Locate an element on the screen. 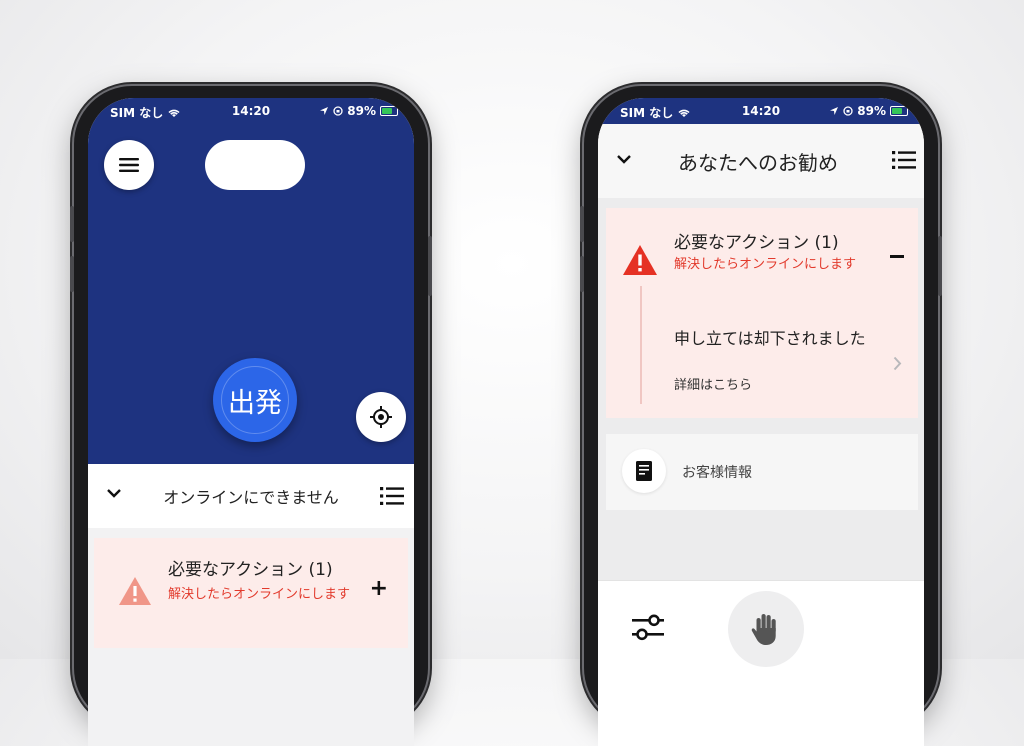 The height and width of the screenshot is (746, 1024). sheet-title: オンラインにできません is located at coordinates (251, 497).